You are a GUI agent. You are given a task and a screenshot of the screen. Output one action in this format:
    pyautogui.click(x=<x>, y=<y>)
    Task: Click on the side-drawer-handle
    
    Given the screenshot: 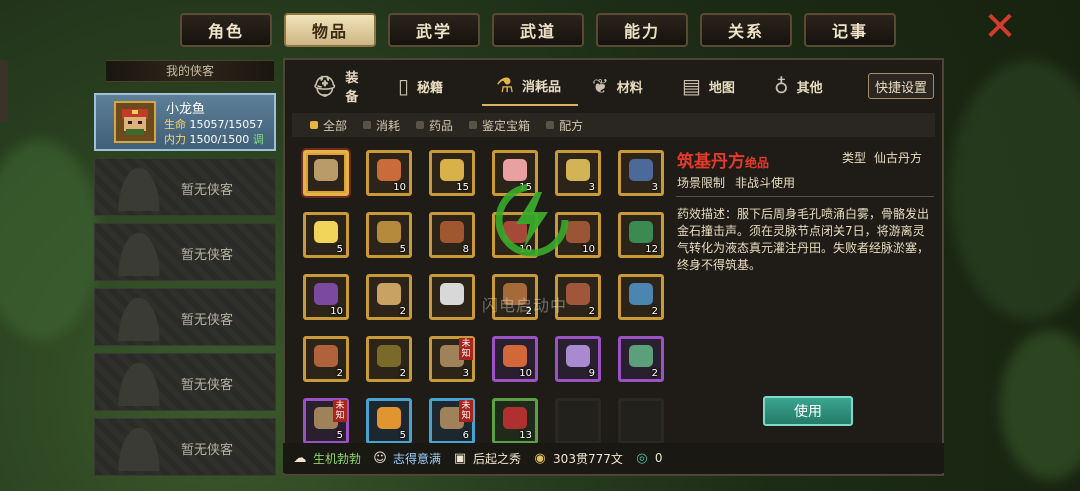 What is the action you would take?
    pyautogui.click(x=4, y=91)
    